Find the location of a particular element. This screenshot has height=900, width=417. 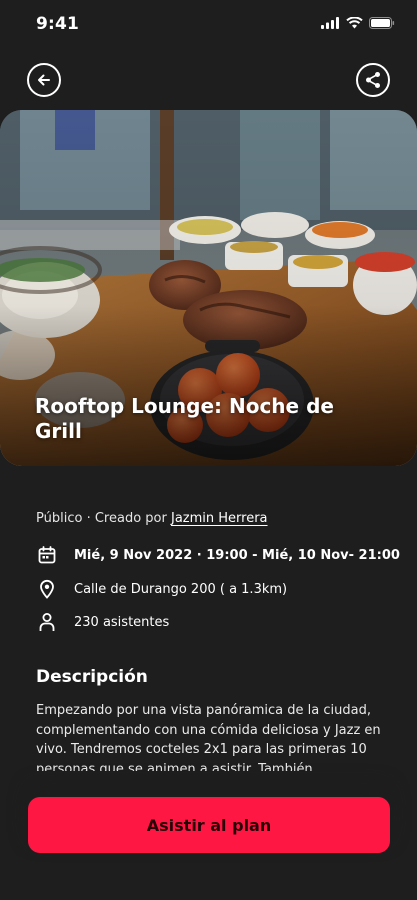

signal-icon is located at coordinates (330, 23).